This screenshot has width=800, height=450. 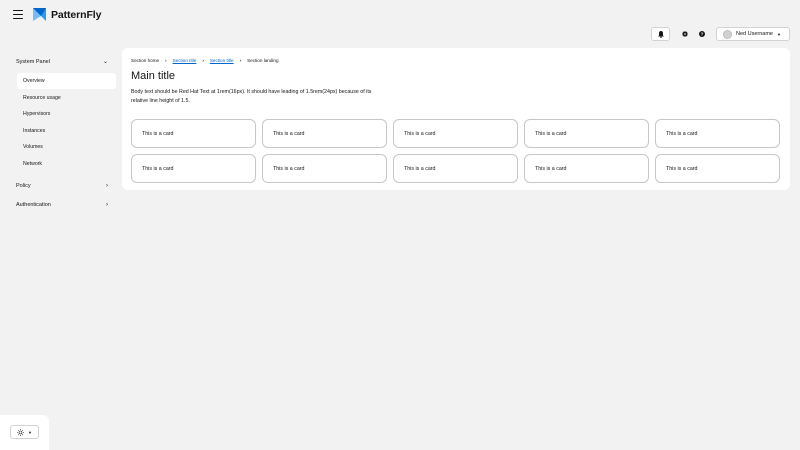 I want to click on sidebar-item-label: Volumes, so click(x=33, y=147).